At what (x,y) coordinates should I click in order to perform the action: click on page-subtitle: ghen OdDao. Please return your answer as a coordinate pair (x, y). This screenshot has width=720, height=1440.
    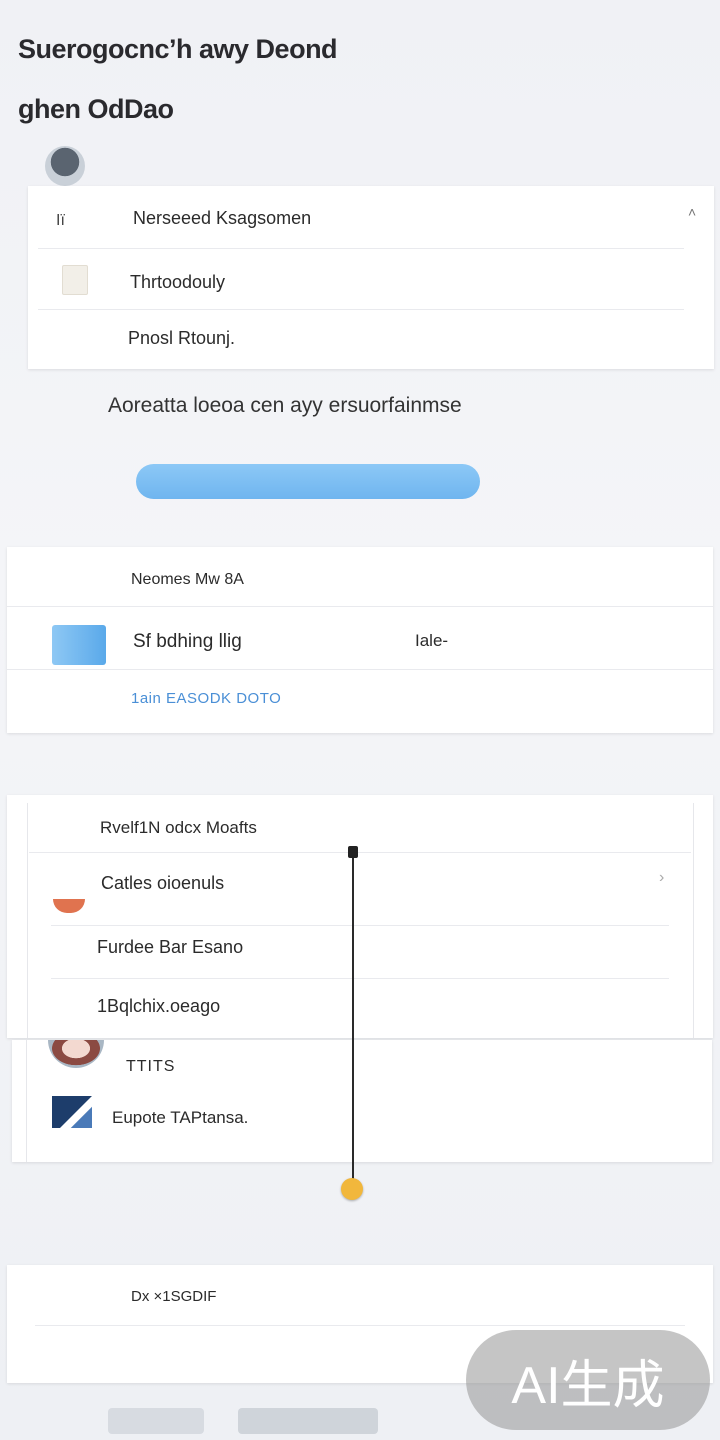
    Looking at the image, I should click on (96, 109).